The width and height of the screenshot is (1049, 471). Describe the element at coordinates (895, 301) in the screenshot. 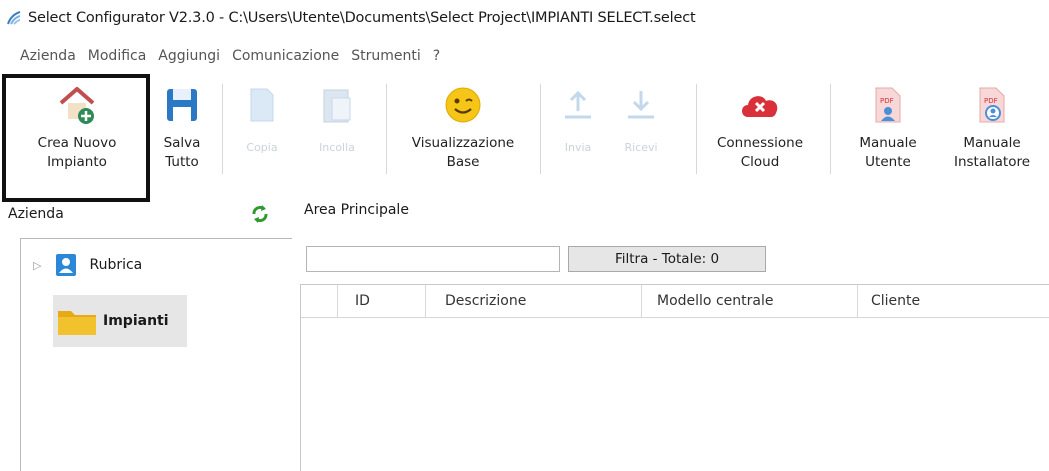

I see `column-header-cliente: Cliente` at that location.